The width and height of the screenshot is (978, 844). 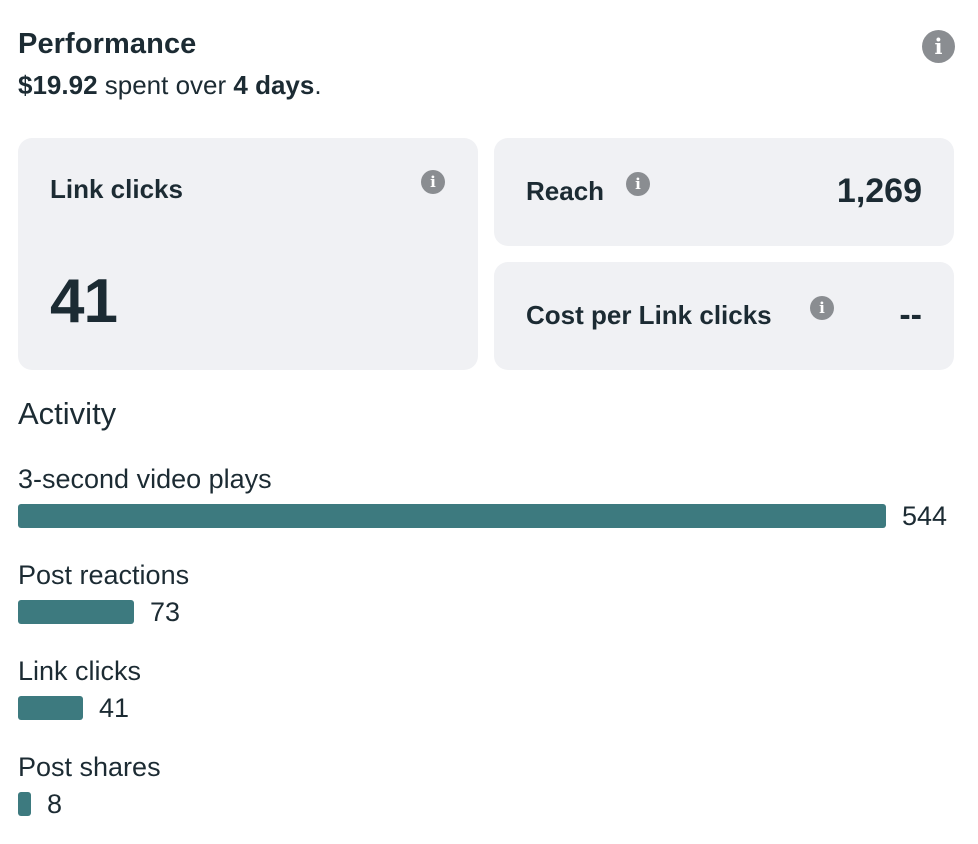 I want to click on reach-label: Reach, so click(x=565, y=191).